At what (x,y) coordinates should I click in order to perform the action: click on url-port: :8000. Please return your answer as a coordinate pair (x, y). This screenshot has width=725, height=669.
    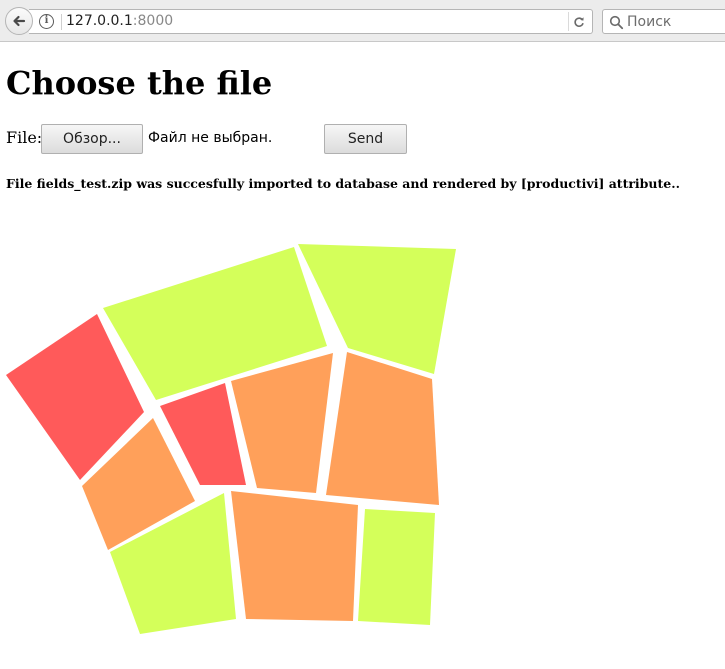
    Looking at the image, I should click on (153, 21).